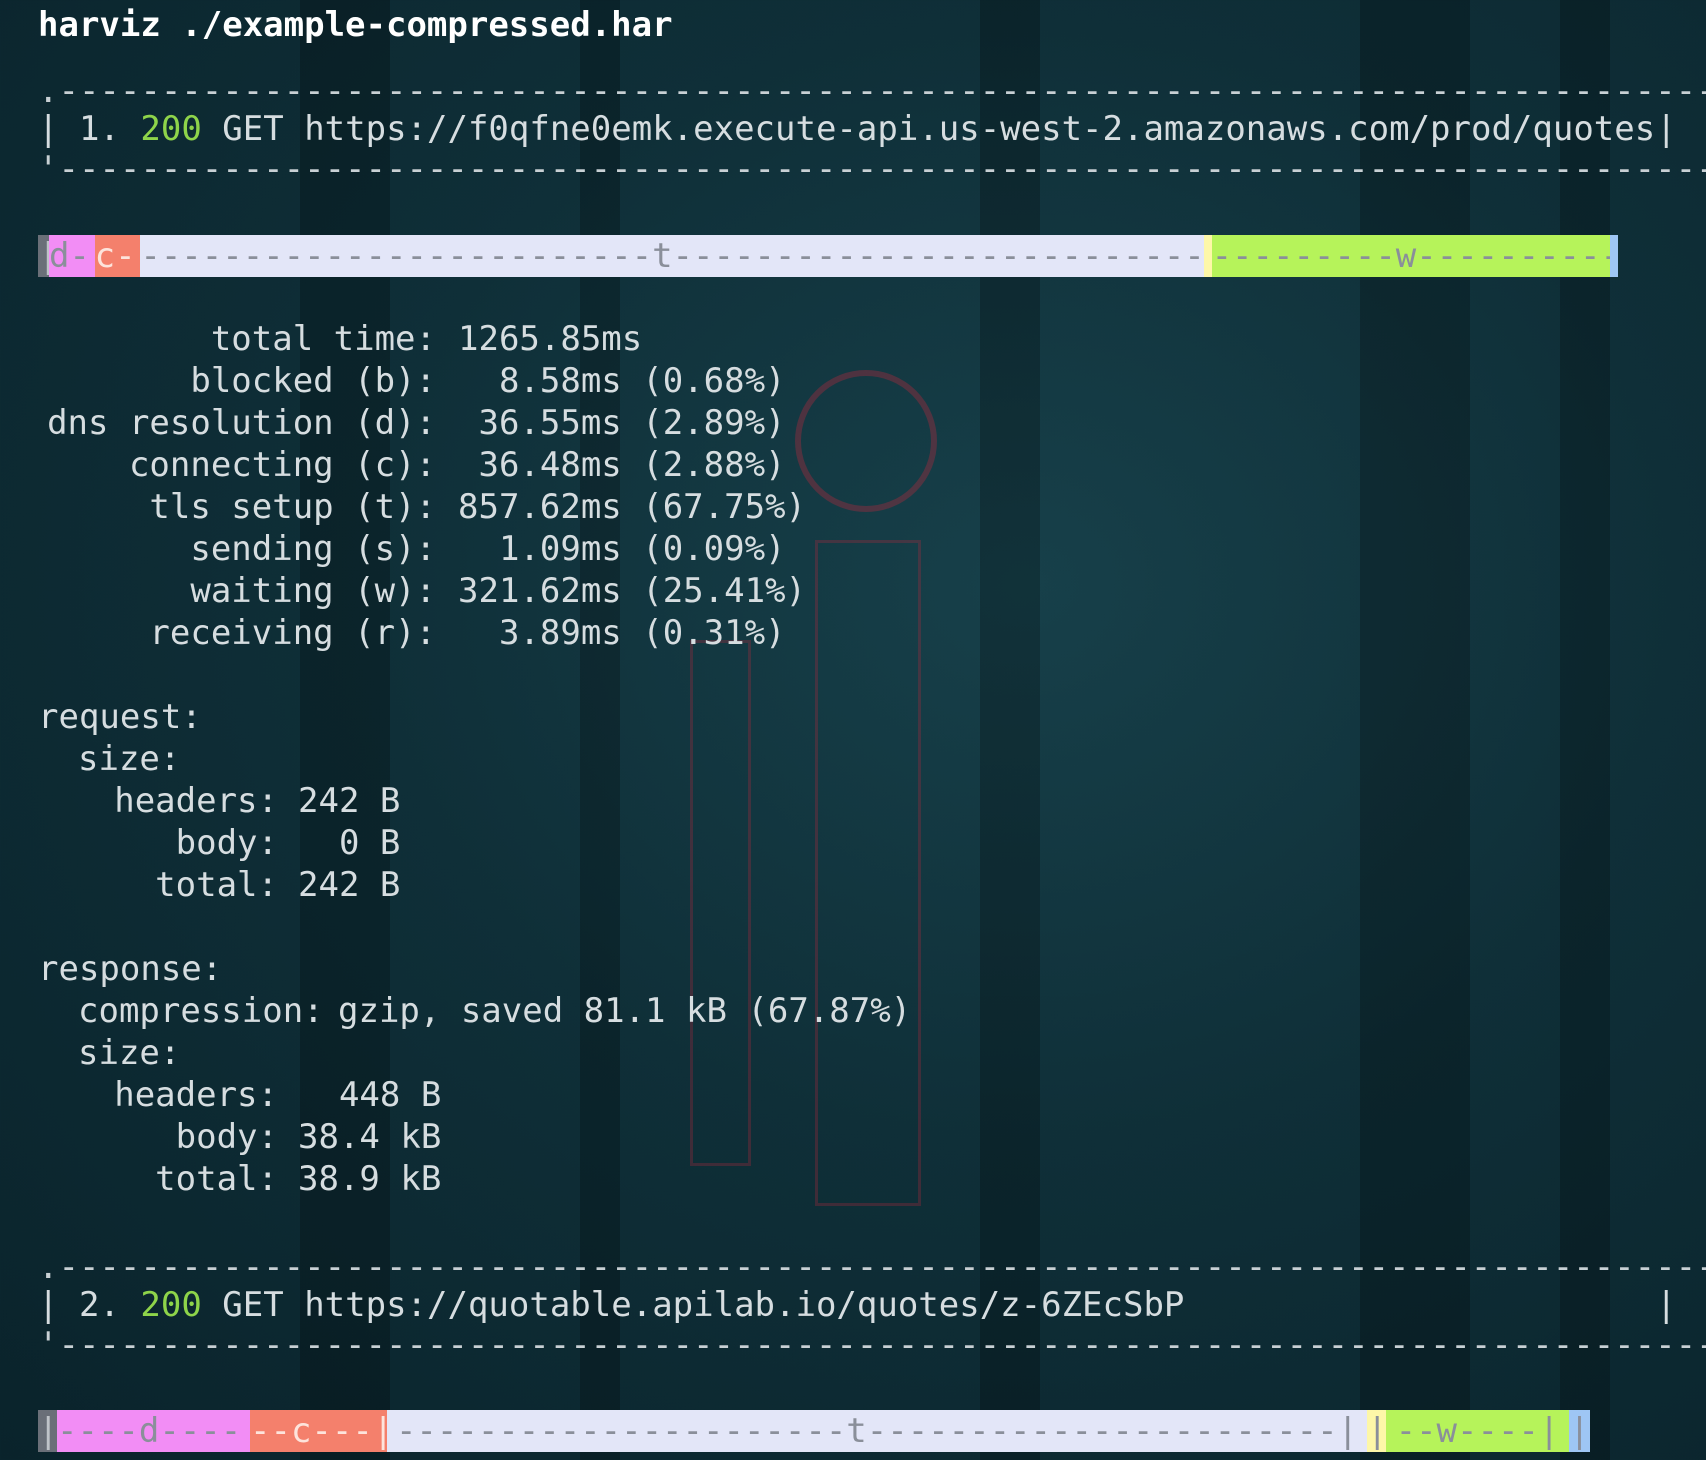 The width and height of the screenshot is (1706, 1460). What do you see at coordinates (196, 801) in the screenshot?
I see `request-headers-label: headers:` at bounding box center [196, 801].